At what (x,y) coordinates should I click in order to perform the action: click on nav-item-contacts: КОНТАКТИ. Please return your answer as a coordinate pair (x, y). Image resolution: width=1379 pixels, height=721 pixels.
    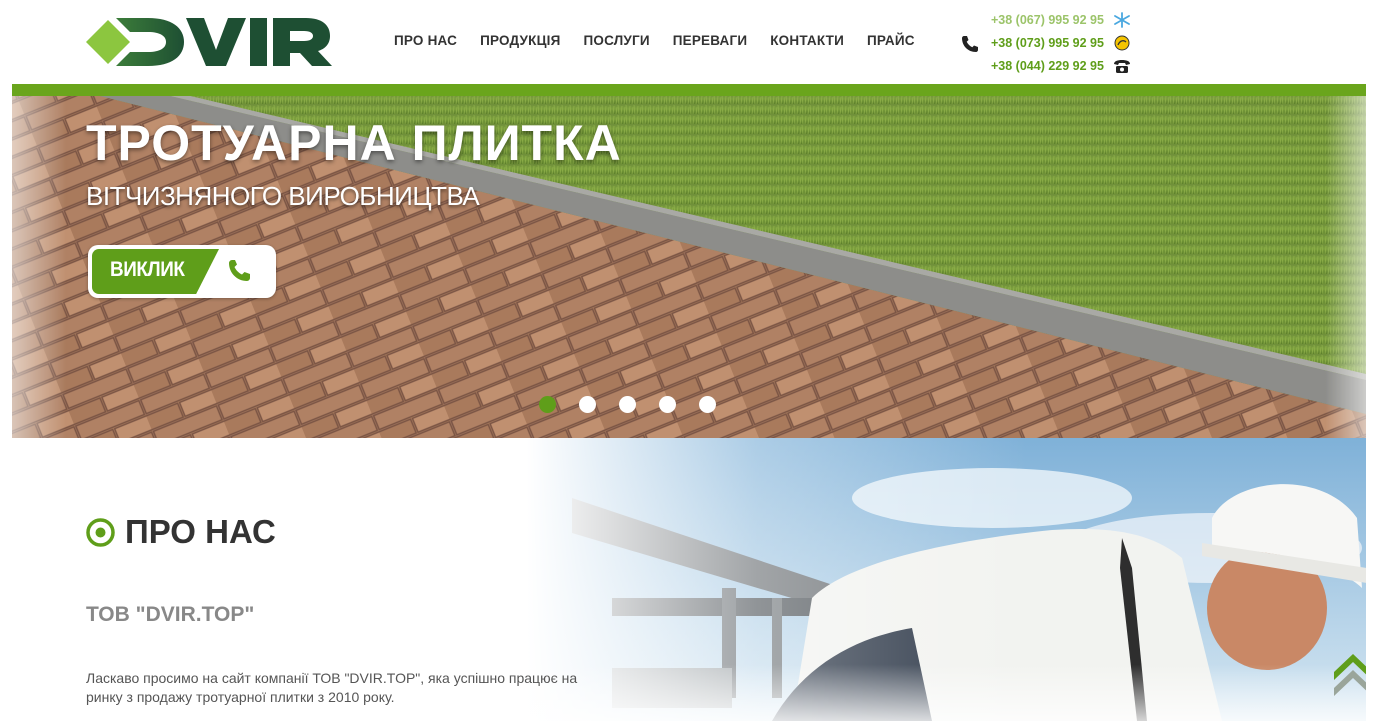
    Looking at the image, I should click on (807, 40).